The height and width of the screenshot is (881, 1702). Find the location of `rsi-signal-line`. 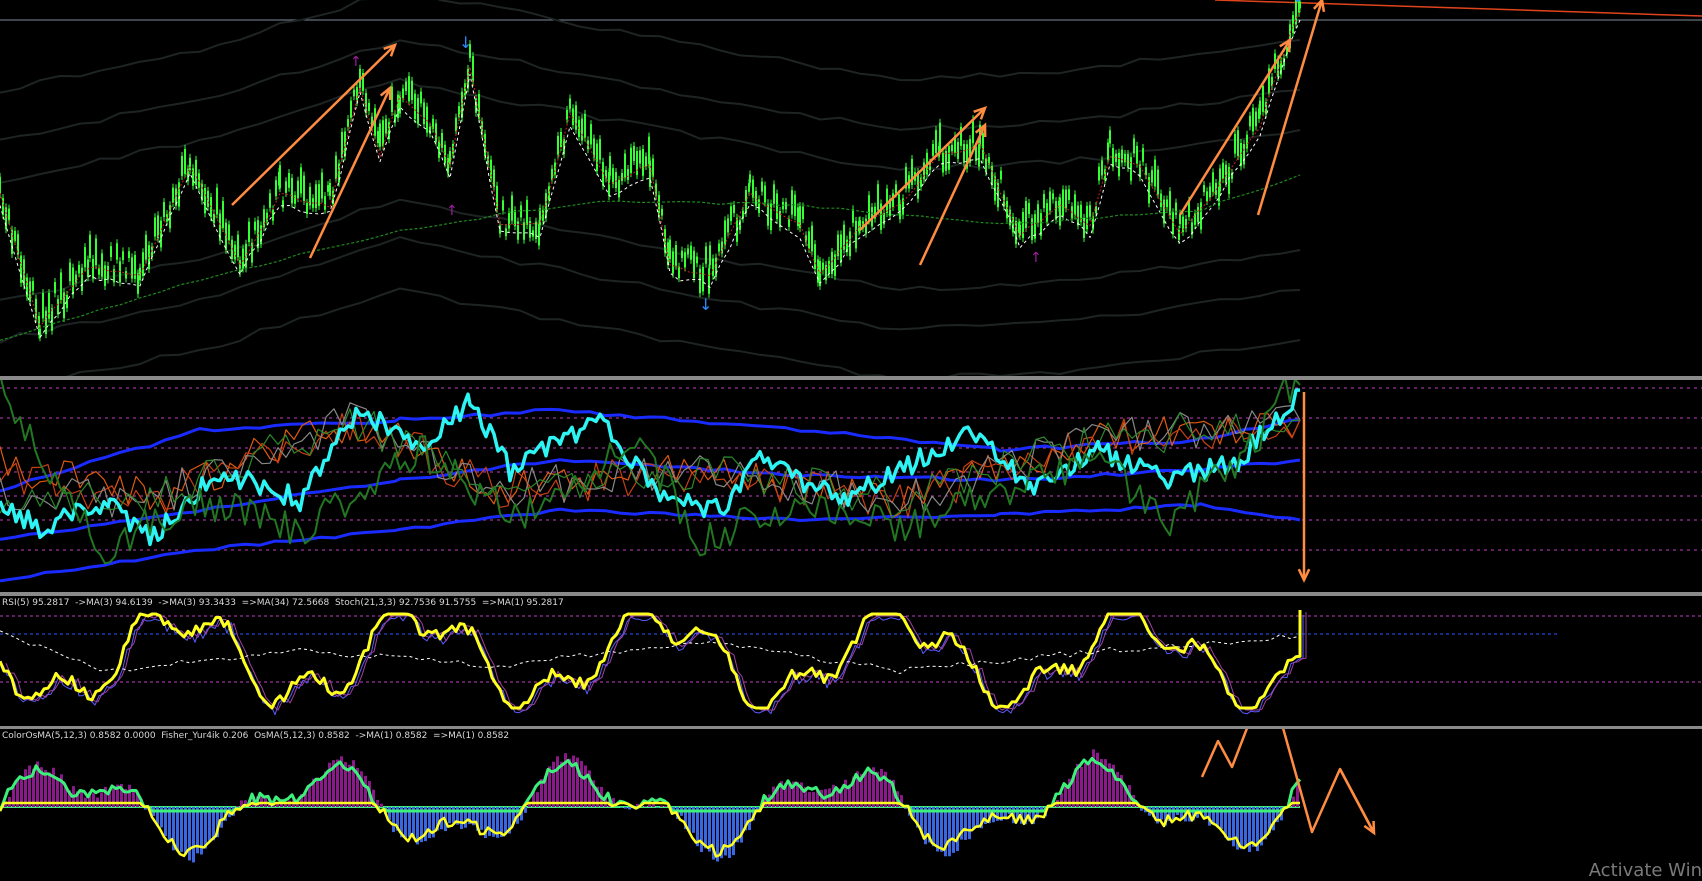

rsi-signal-line is located at coordinates (650, 652).